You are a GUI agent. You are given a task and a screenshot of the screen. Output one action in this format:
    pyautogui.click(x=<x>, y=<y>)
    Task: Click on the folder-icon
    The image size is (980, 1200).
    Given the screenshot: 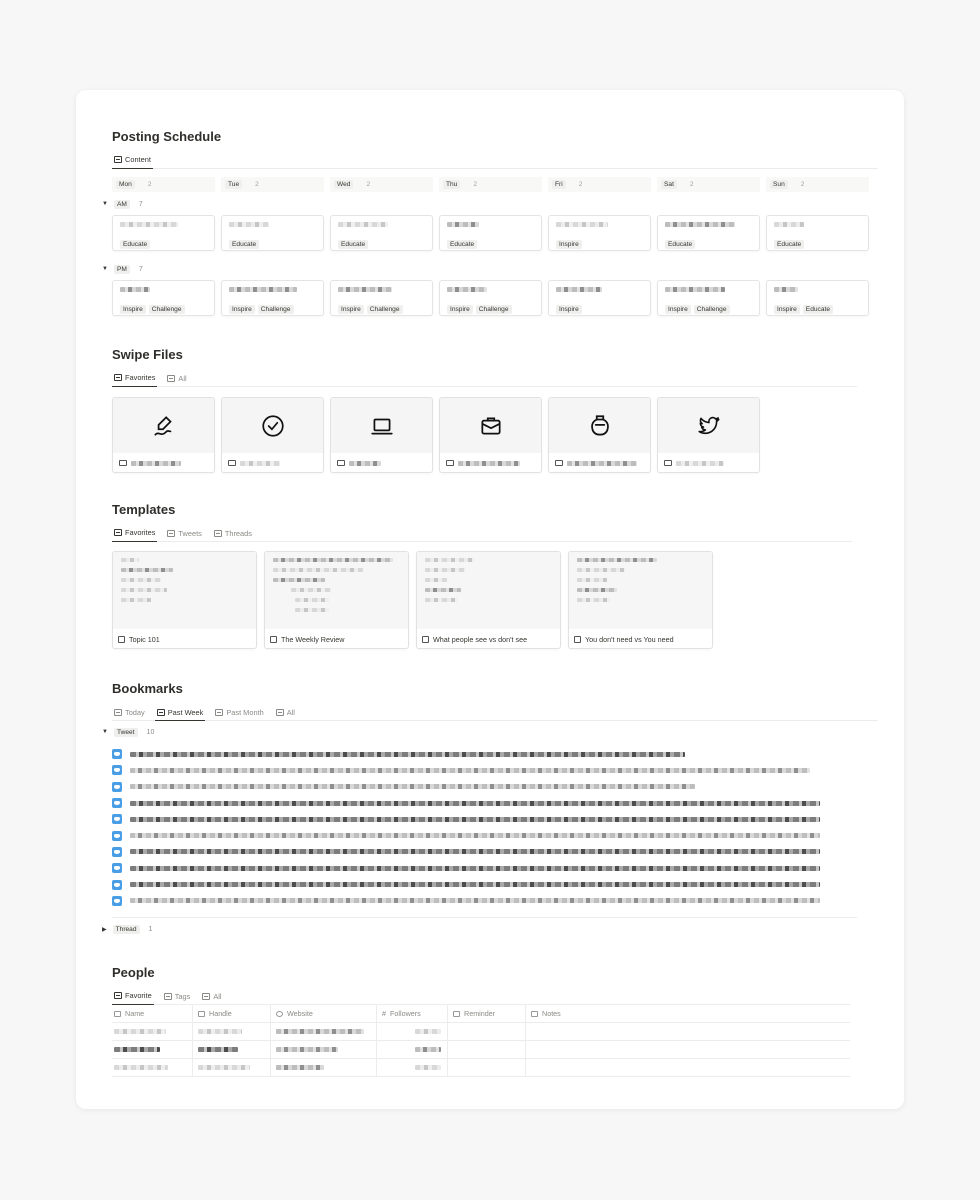 What is the action you would take?
    pyautogui.click(x=668, y=463)
    